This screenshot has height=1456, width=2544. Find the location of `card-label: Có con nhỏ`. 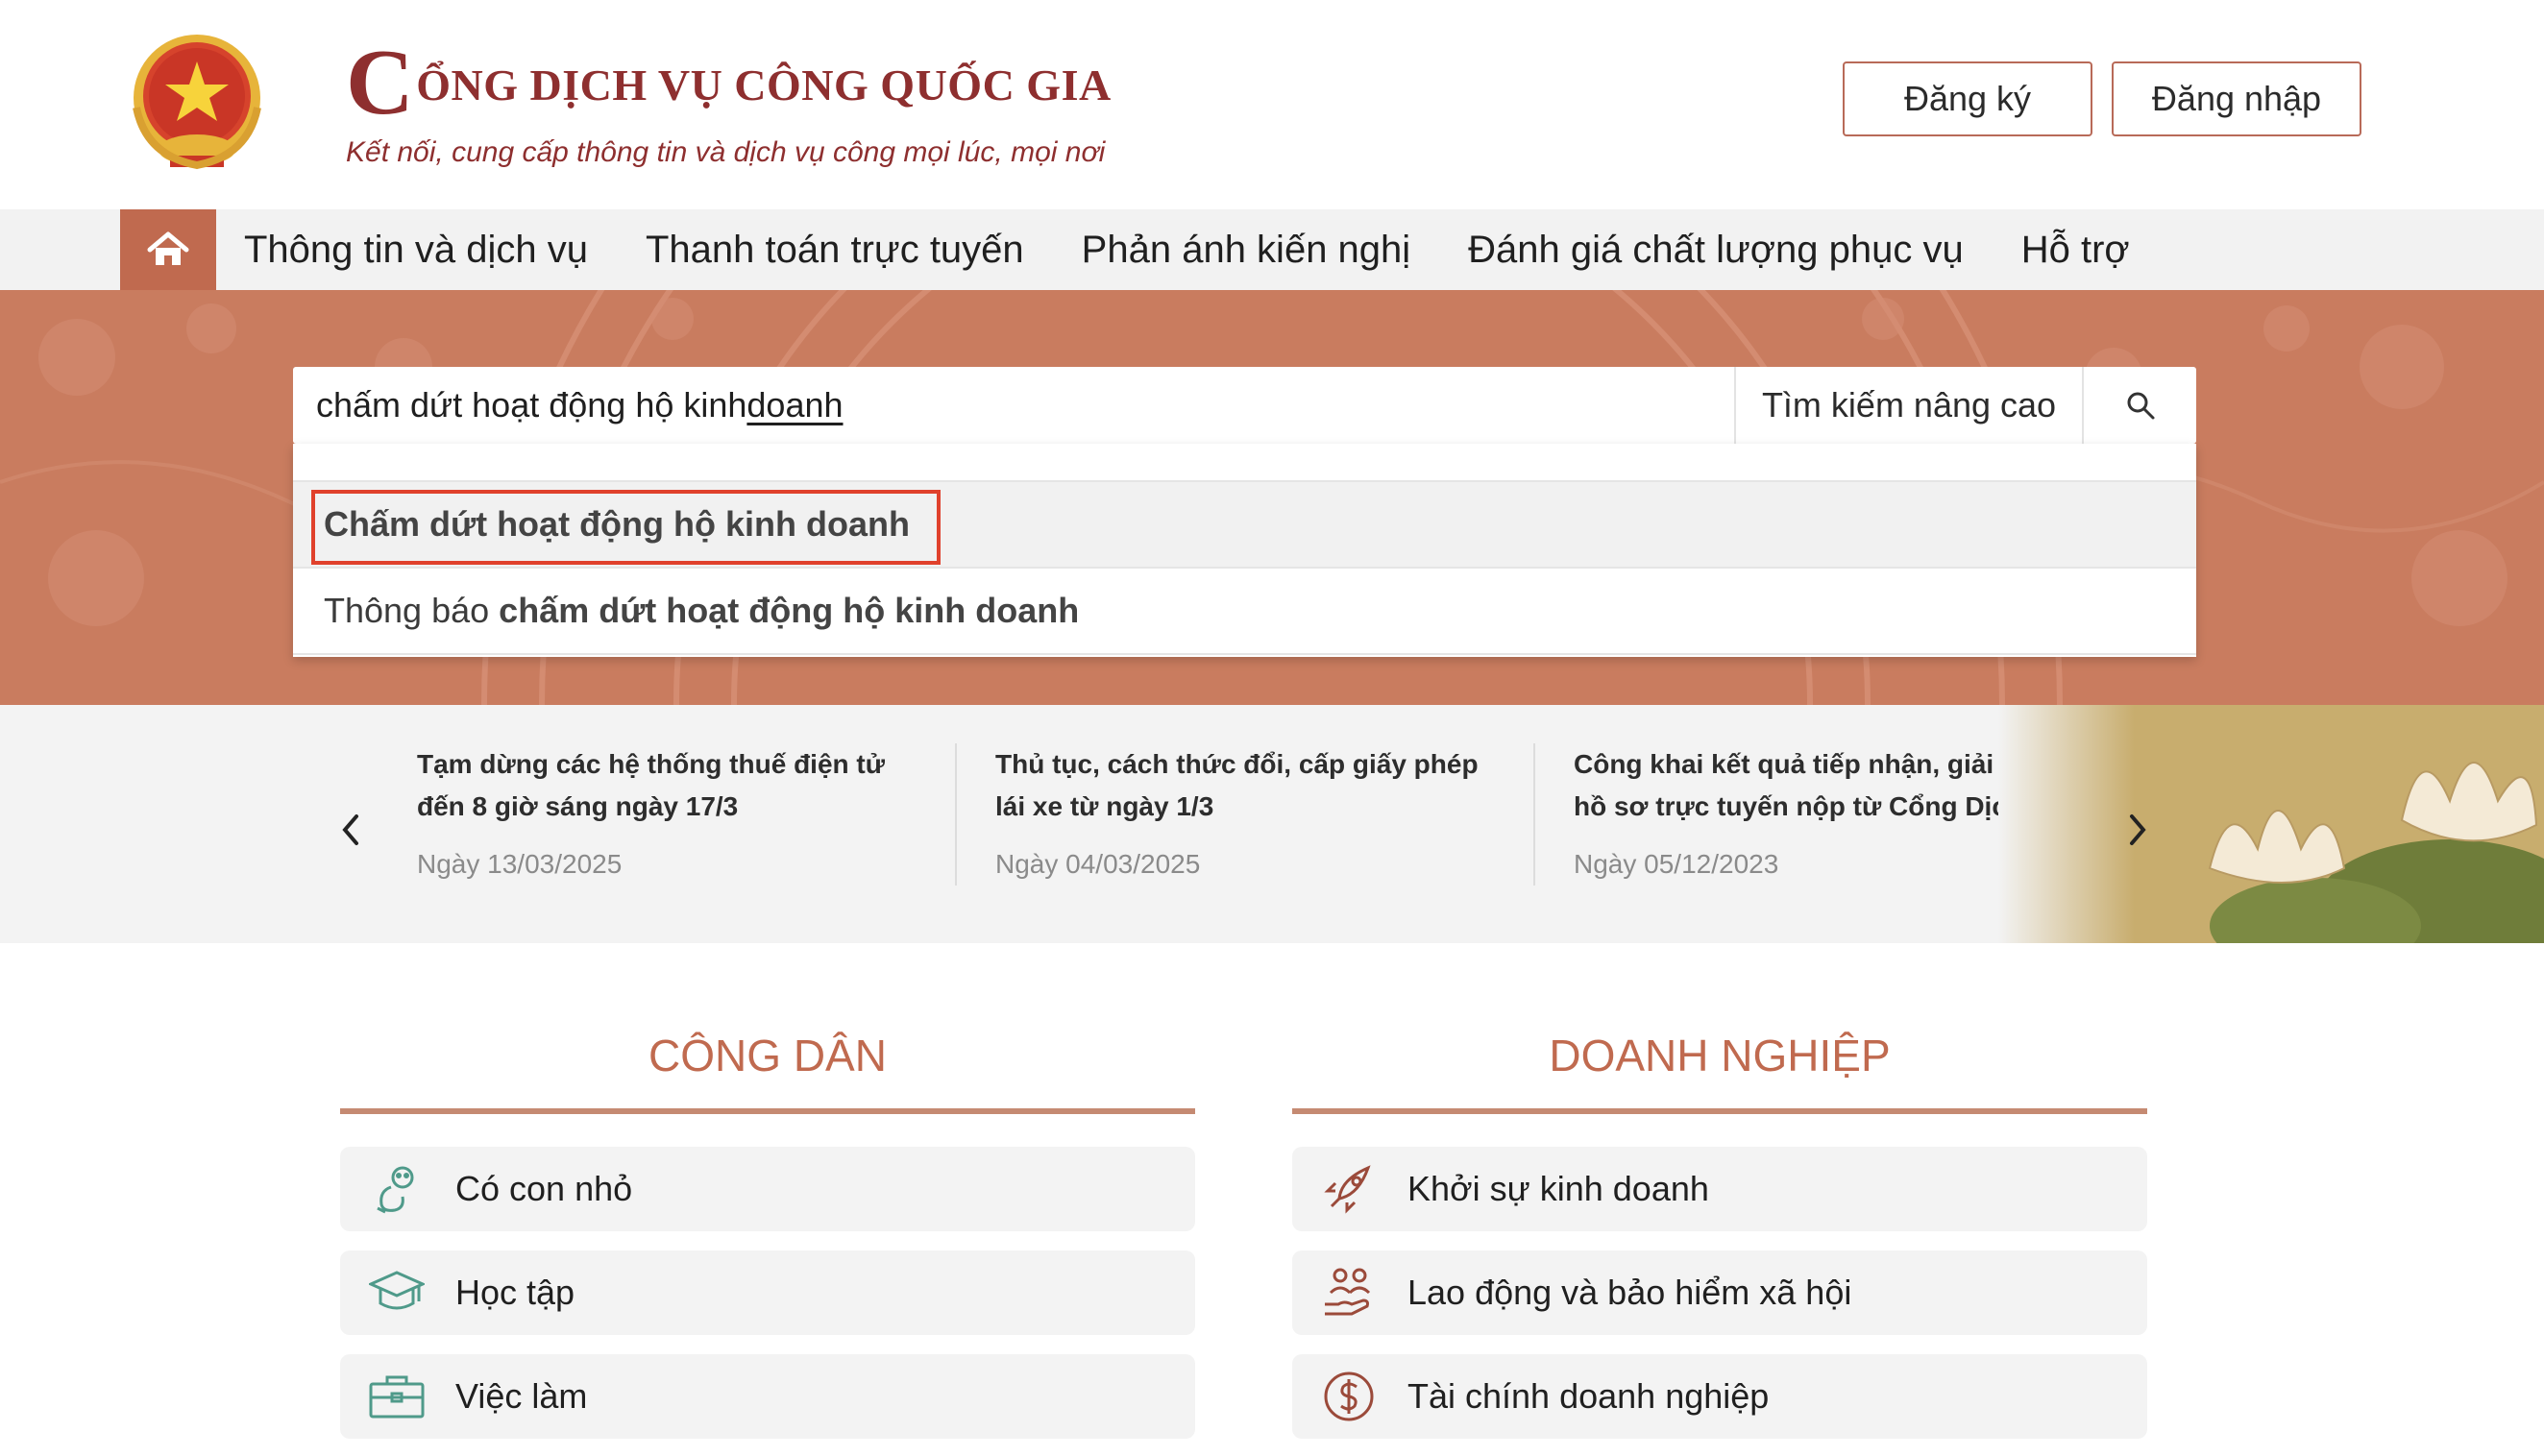

card-label: Có con nhỏ is located at coordinates (544, 1188).